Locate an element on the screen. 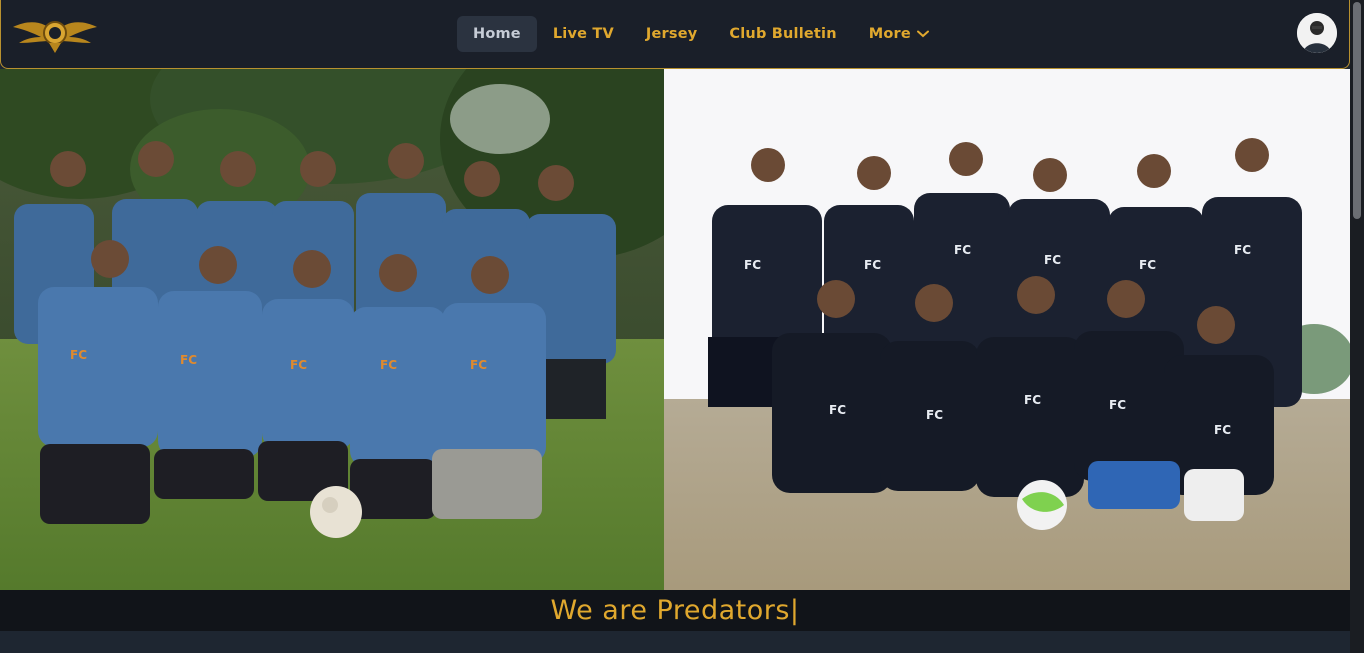  nav-live-tv: Live TV is located at coordinates (583, 34).